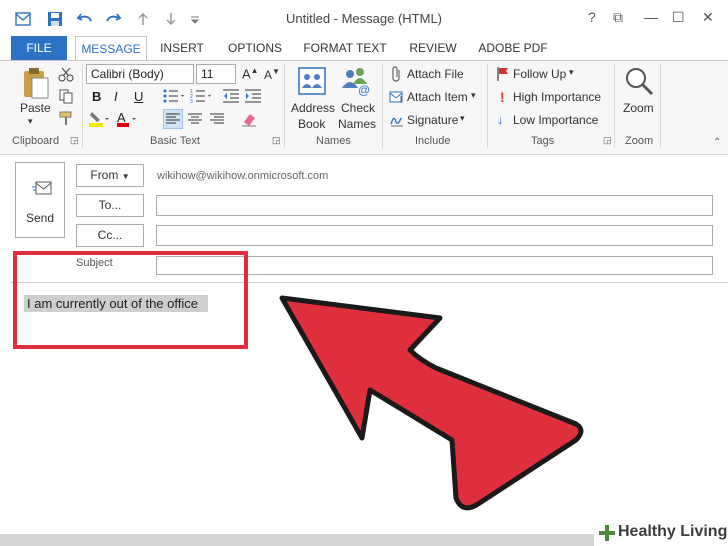 This screenshot has height=546, width=728. I want to click on from-button: From ▼, so click(110, 175).